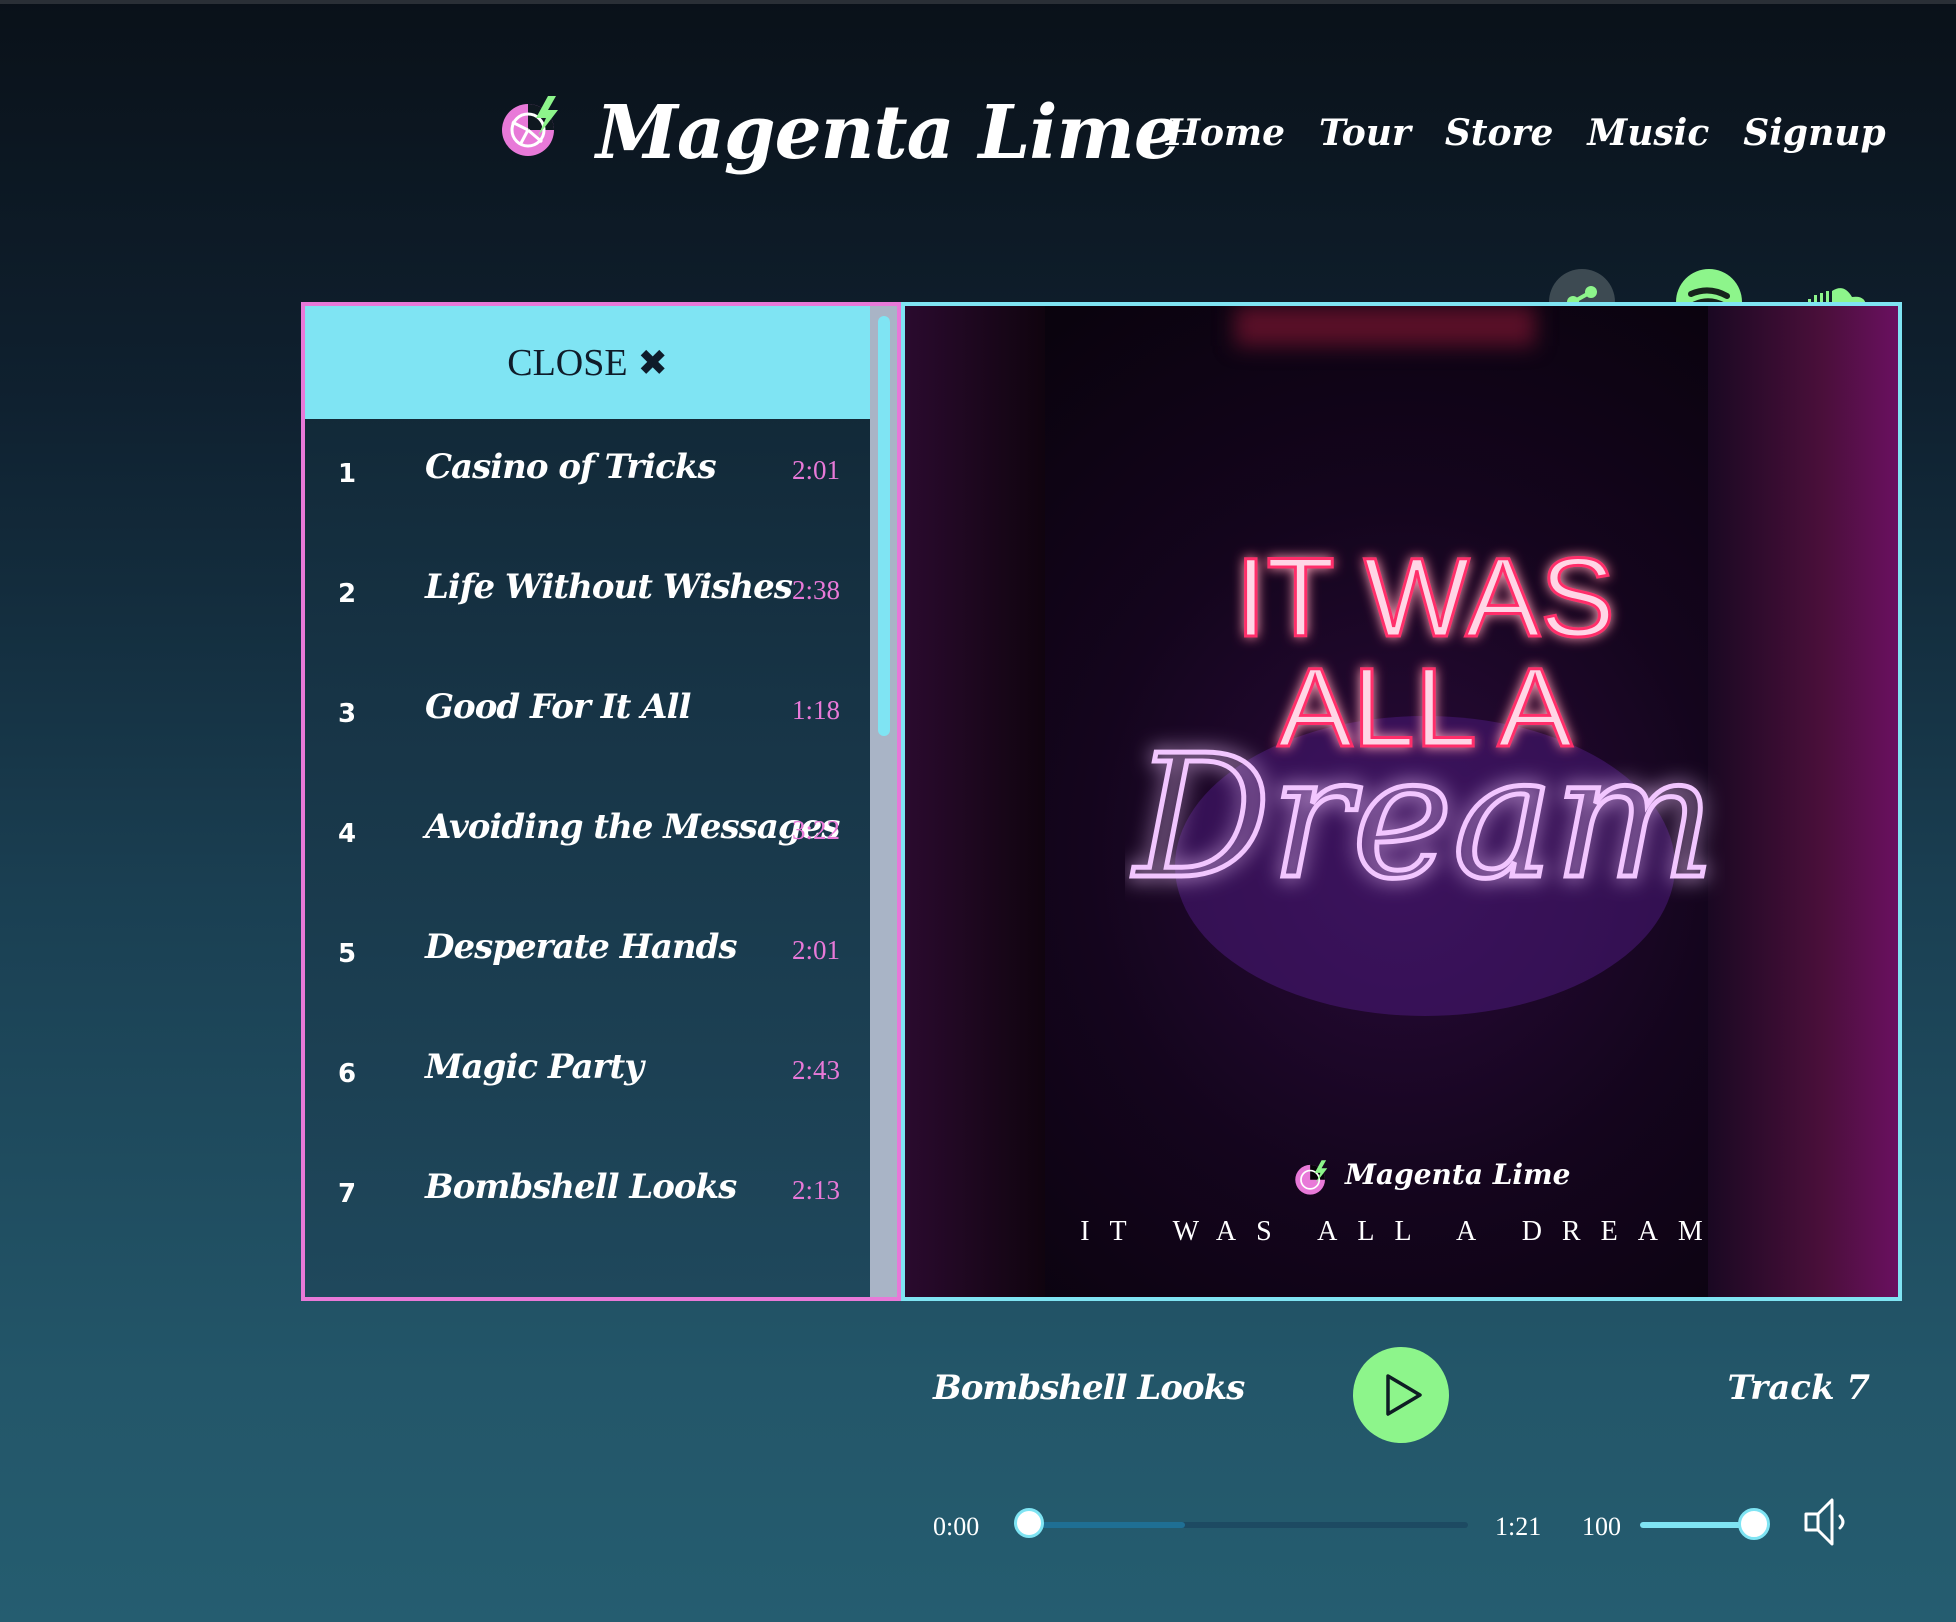 Image resolution: width=1956 pixels, height=1622 pixels. What do you see at coordinates (347, 474) in the screenshot?
I see `track-number: 1` at bounding box center [347, 474].